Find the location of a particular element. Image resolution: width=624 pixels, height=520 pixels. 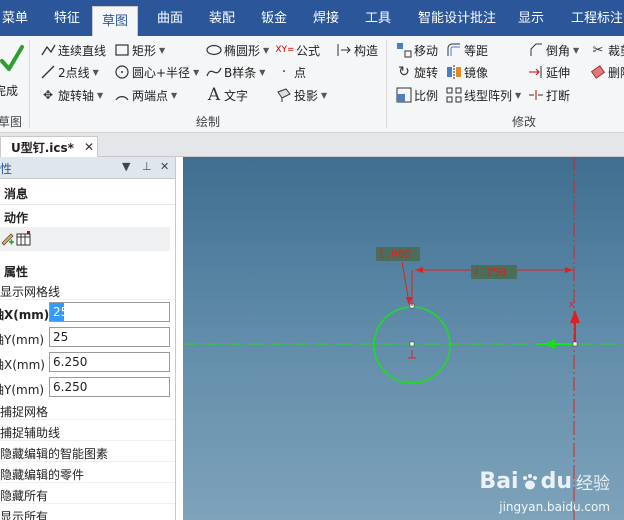

bspline-button: B样条 ▼ is located at coordinates (235, 72).